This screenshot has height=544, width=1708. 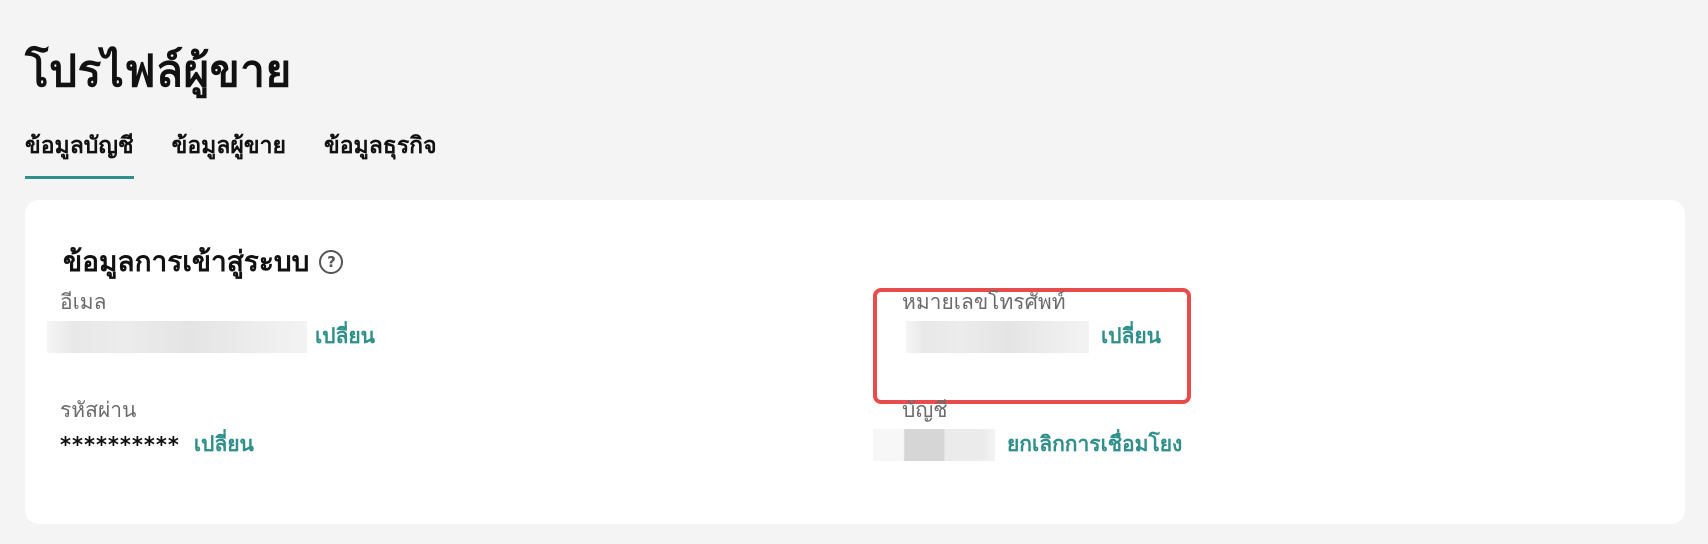 What do you see at coordinates (331, 262) in the screenshot?
I see `help-icon: ?` at bounding box center [331, 262].